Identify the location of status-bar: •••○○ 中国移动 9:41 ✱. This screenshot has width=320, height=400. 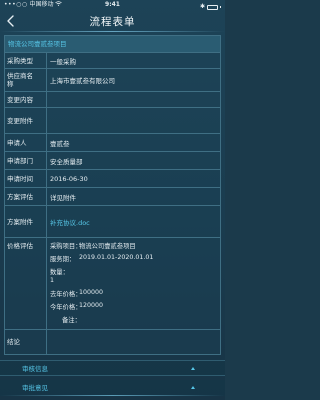
(112, 5).